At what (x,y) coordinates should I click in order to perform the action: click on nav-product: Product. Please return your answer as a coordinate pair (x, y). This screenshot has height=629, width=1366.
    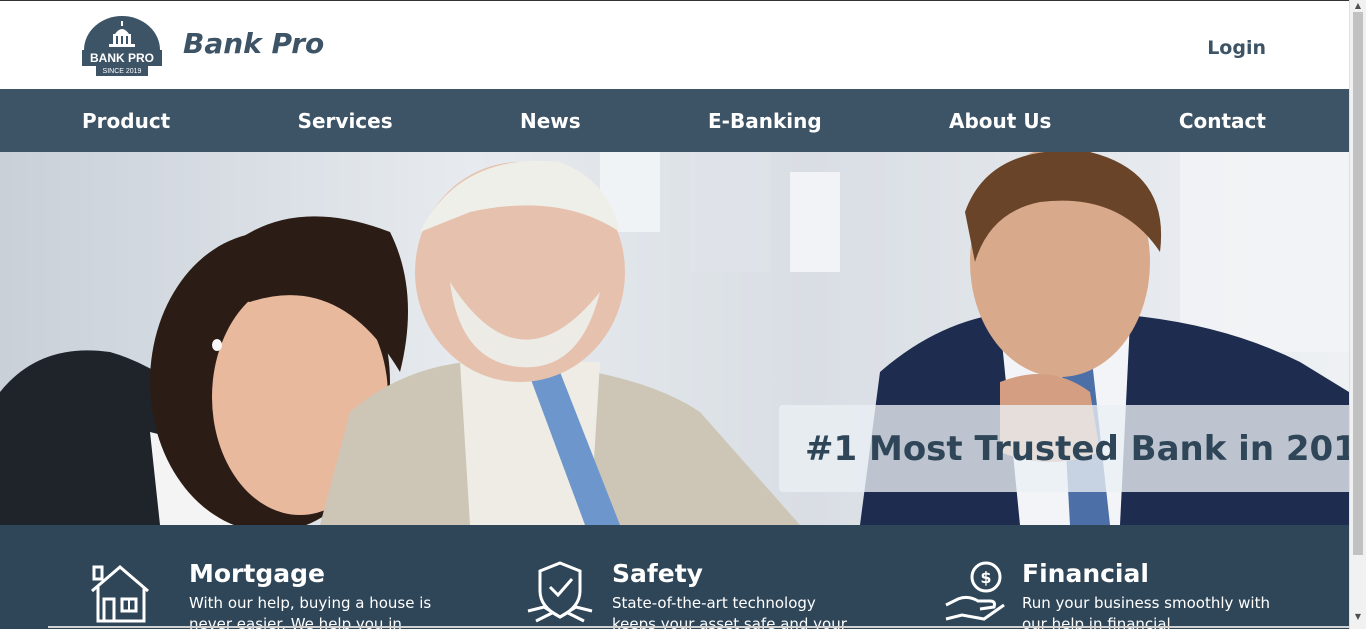
    Looking at the image, I should click on (126, 121).